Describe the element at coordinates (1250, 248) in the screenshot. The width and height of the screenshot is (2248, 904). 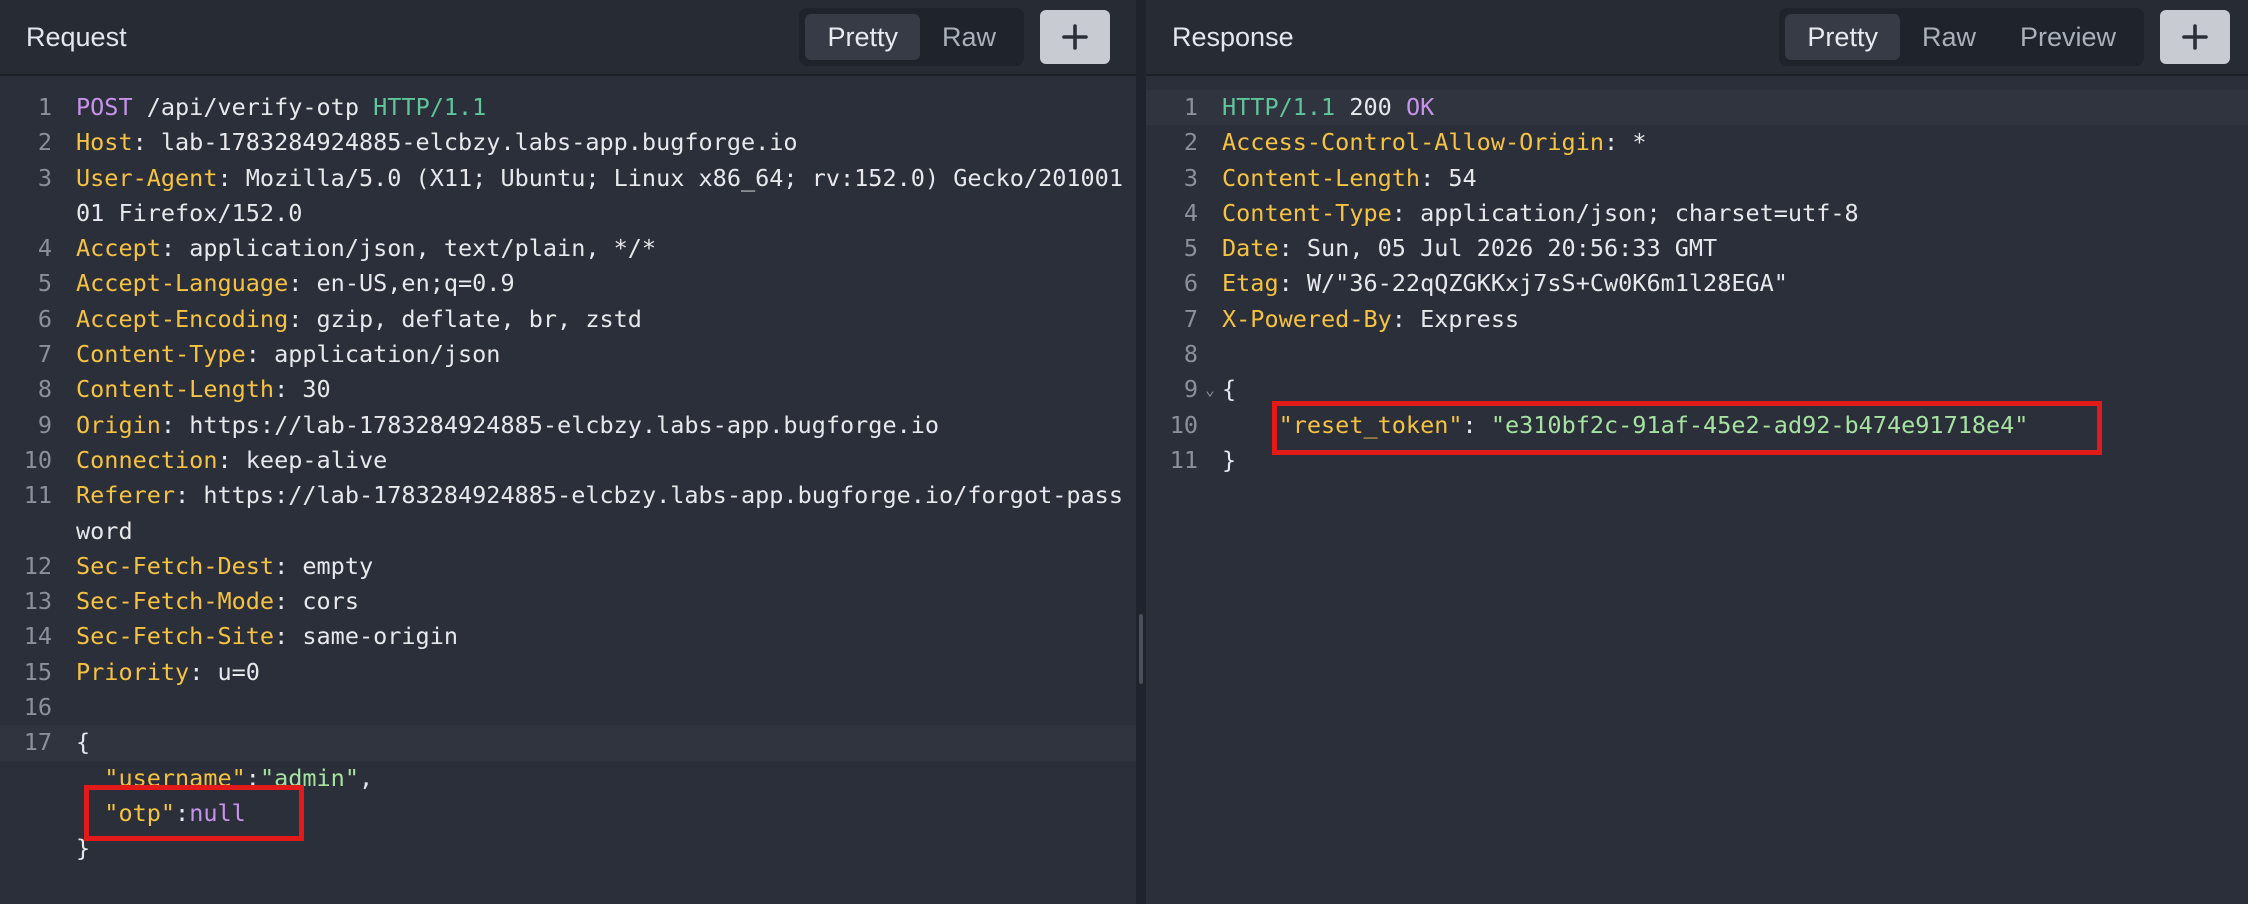
I see `header-name: Date` at that location.